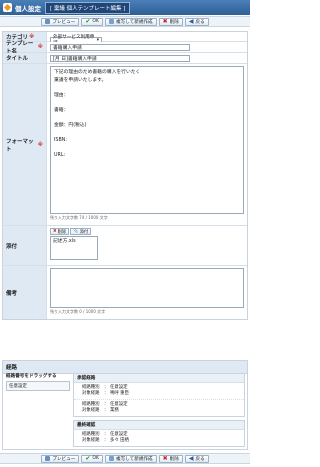 This screenshot has height=467, width=320. Describe the element at coordinates (60, 231) in the screenshot. I see `attachment-delete-button: ✖ 削除` at that location.